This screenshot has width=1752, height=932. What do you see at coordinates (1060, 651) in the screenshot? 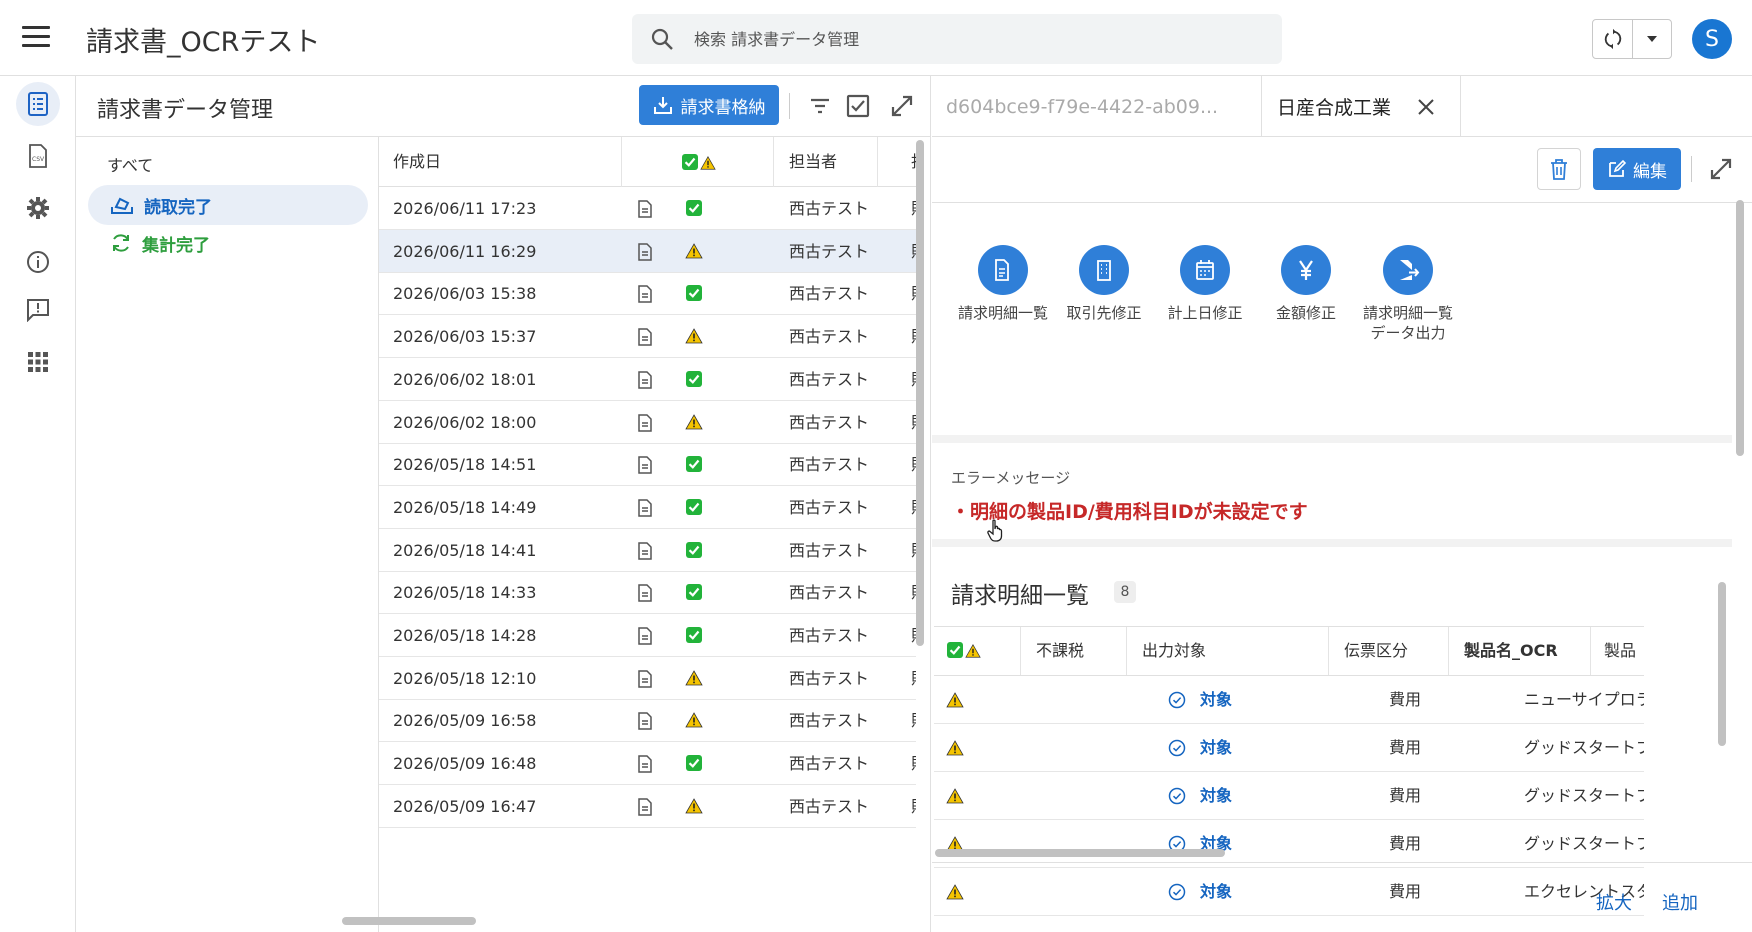
I see `col-tax-free: 不課税` at bounding box center [1060, 651].